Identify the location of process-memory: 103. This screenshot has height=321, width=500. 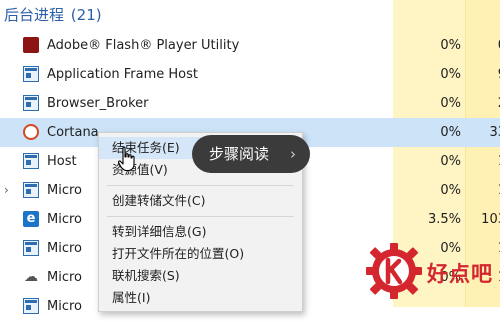
(490, 219).